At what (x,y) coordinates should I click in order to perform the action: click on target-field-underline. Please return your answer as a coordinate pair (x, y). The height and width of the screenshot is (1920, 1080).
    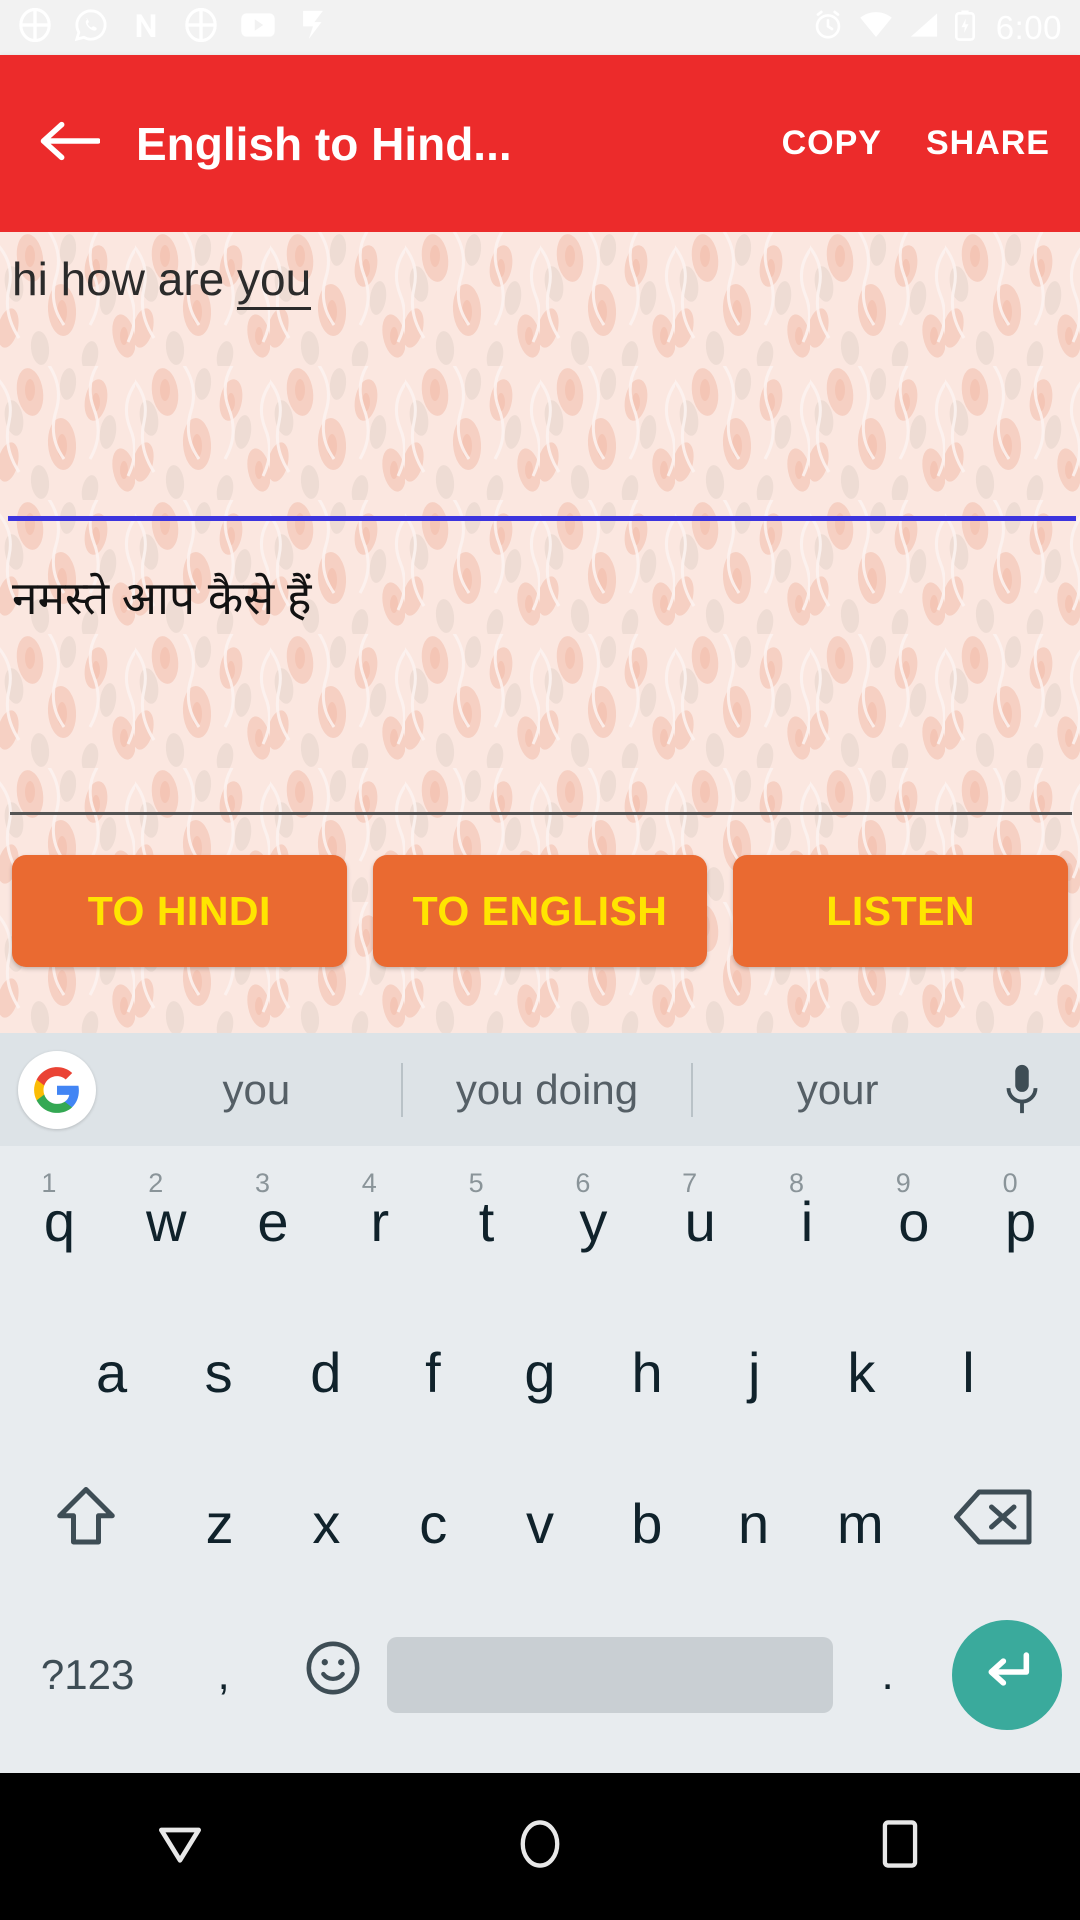
    Looking at the image, I should click on (541, 813).